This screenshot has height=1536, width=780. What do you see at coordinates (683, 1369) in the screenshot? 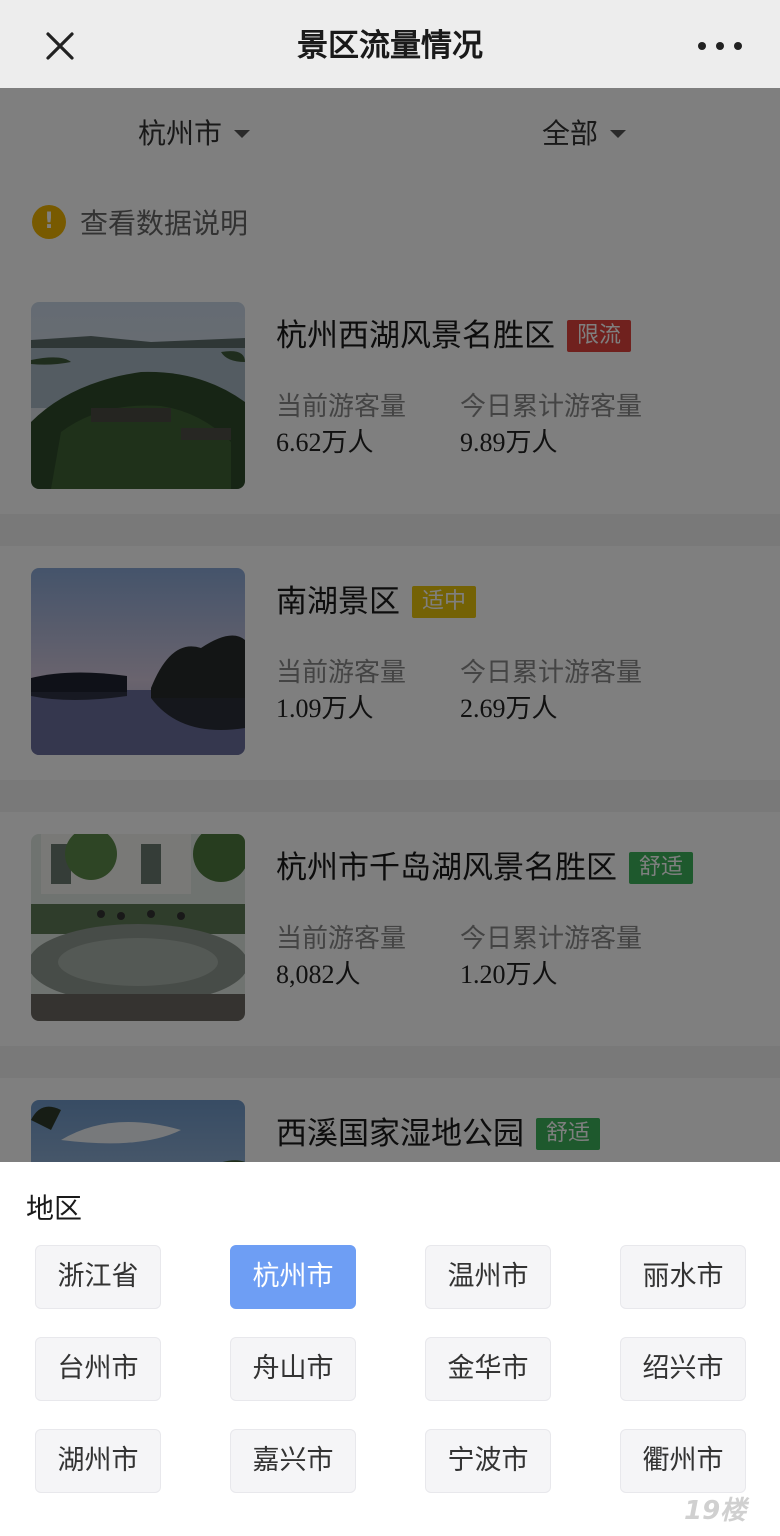
I see `region-option-button: 绍兴市` at bounding box center [683, 1369].